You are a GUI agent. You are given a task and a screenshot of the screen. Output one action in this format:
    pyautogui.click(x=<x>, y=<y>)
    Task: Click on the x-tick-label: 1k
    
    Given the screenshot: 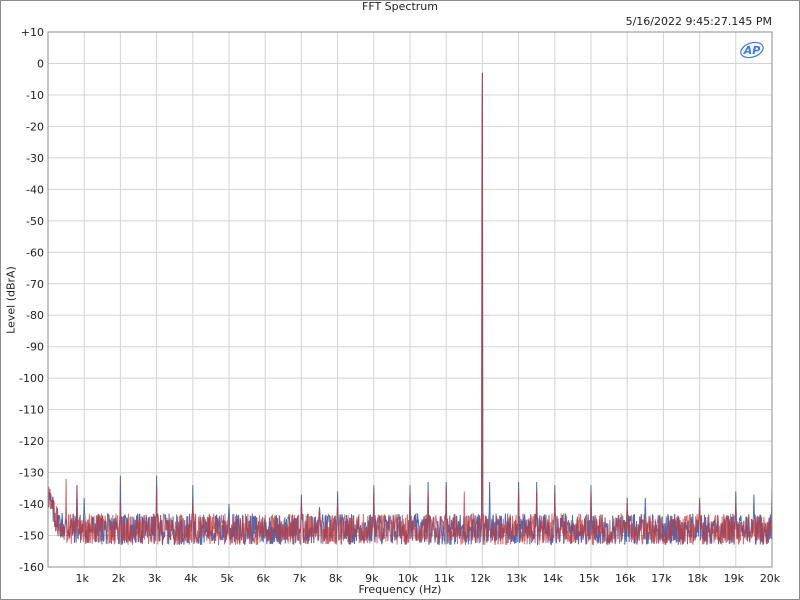 What is the action you would take?
    pyautogui.click(x=83, y=578)
    